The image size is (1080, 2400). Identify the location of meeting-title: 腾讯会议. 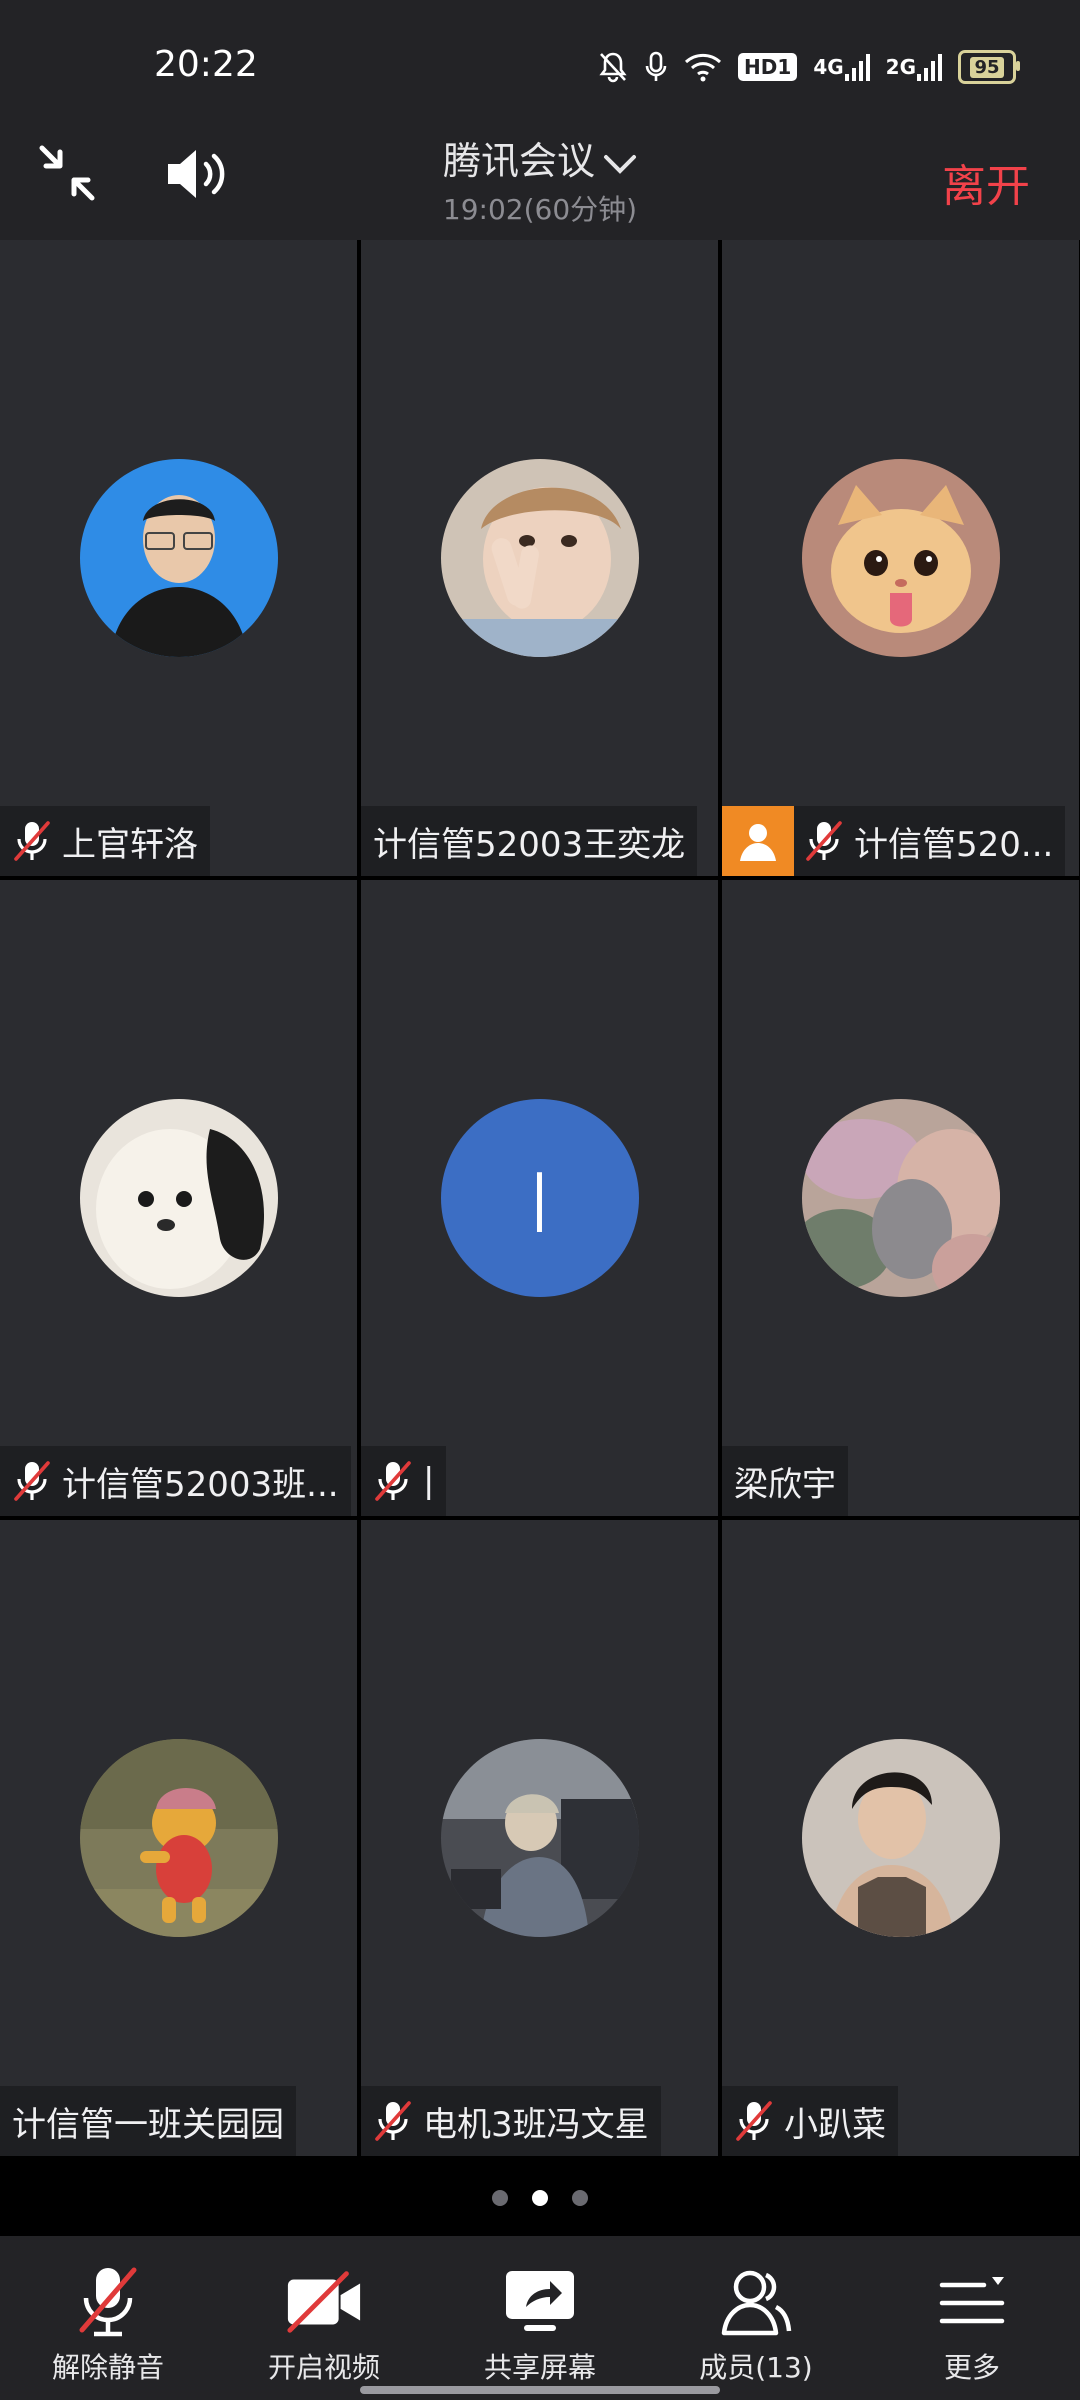
(540, 157).